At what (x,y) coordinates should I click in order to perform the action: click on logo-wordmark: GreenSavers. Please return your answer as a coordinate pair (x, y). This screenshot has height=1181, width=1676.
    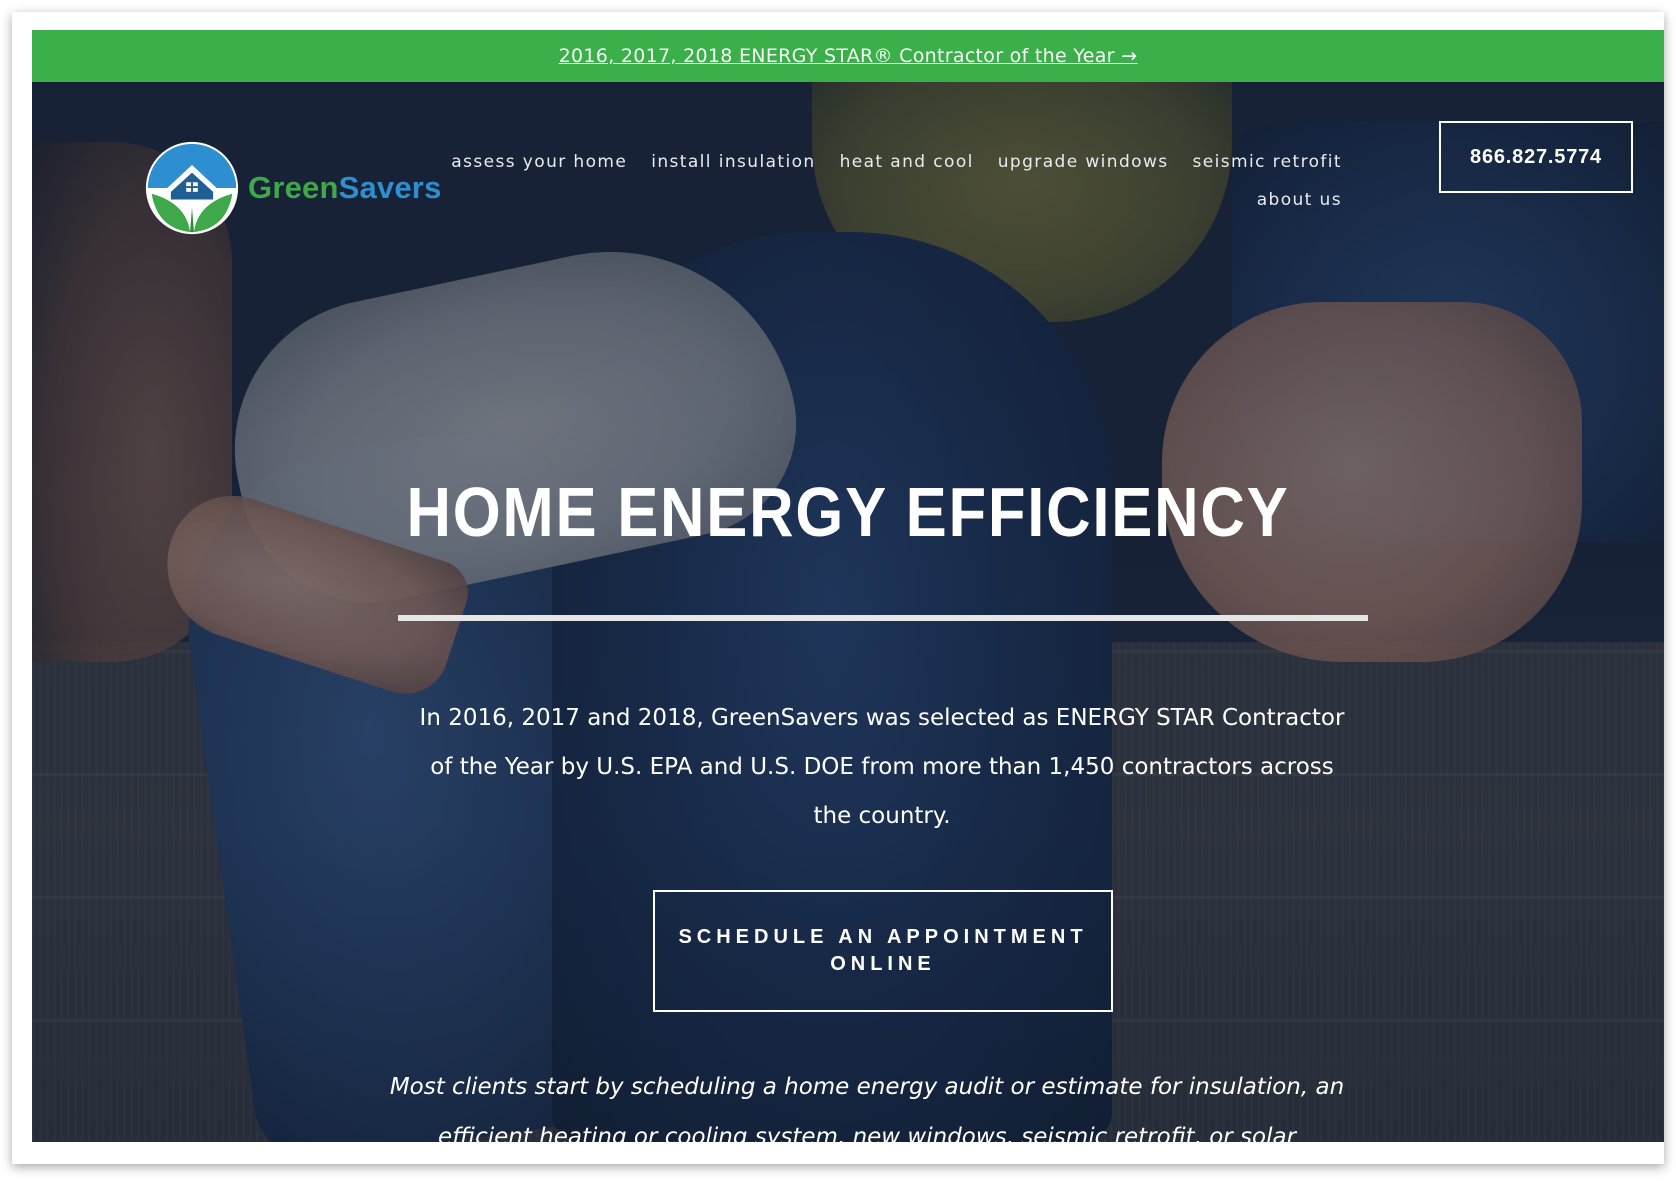
    Looking at the image, I should click on (345, 188).